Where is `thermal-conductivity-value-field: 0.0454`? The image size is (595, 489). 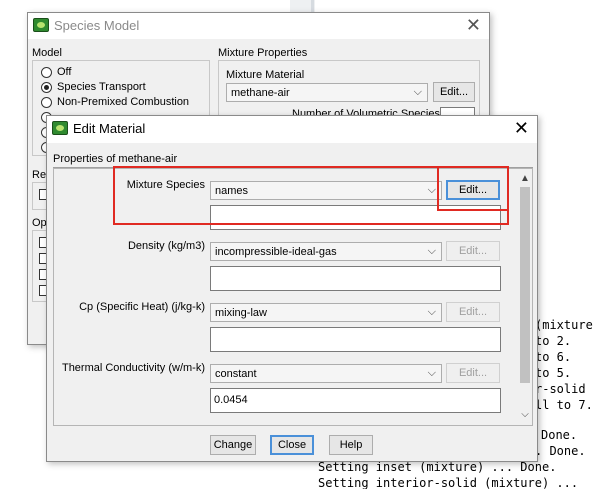
thermal-conductivity-value-field: 0.0454 is located at coordinates (355, 400).